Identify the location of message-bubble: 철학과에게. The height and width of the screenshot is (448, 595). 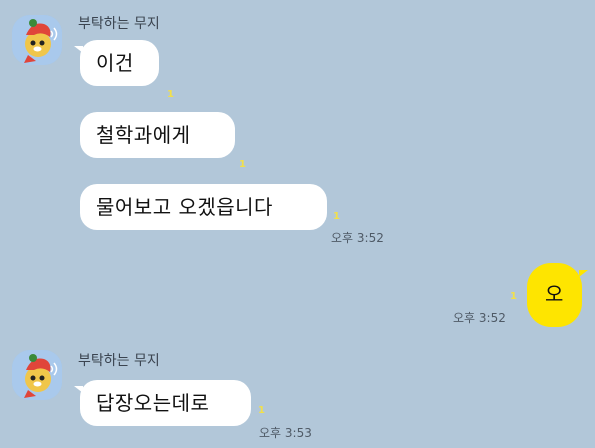
(157, 135).